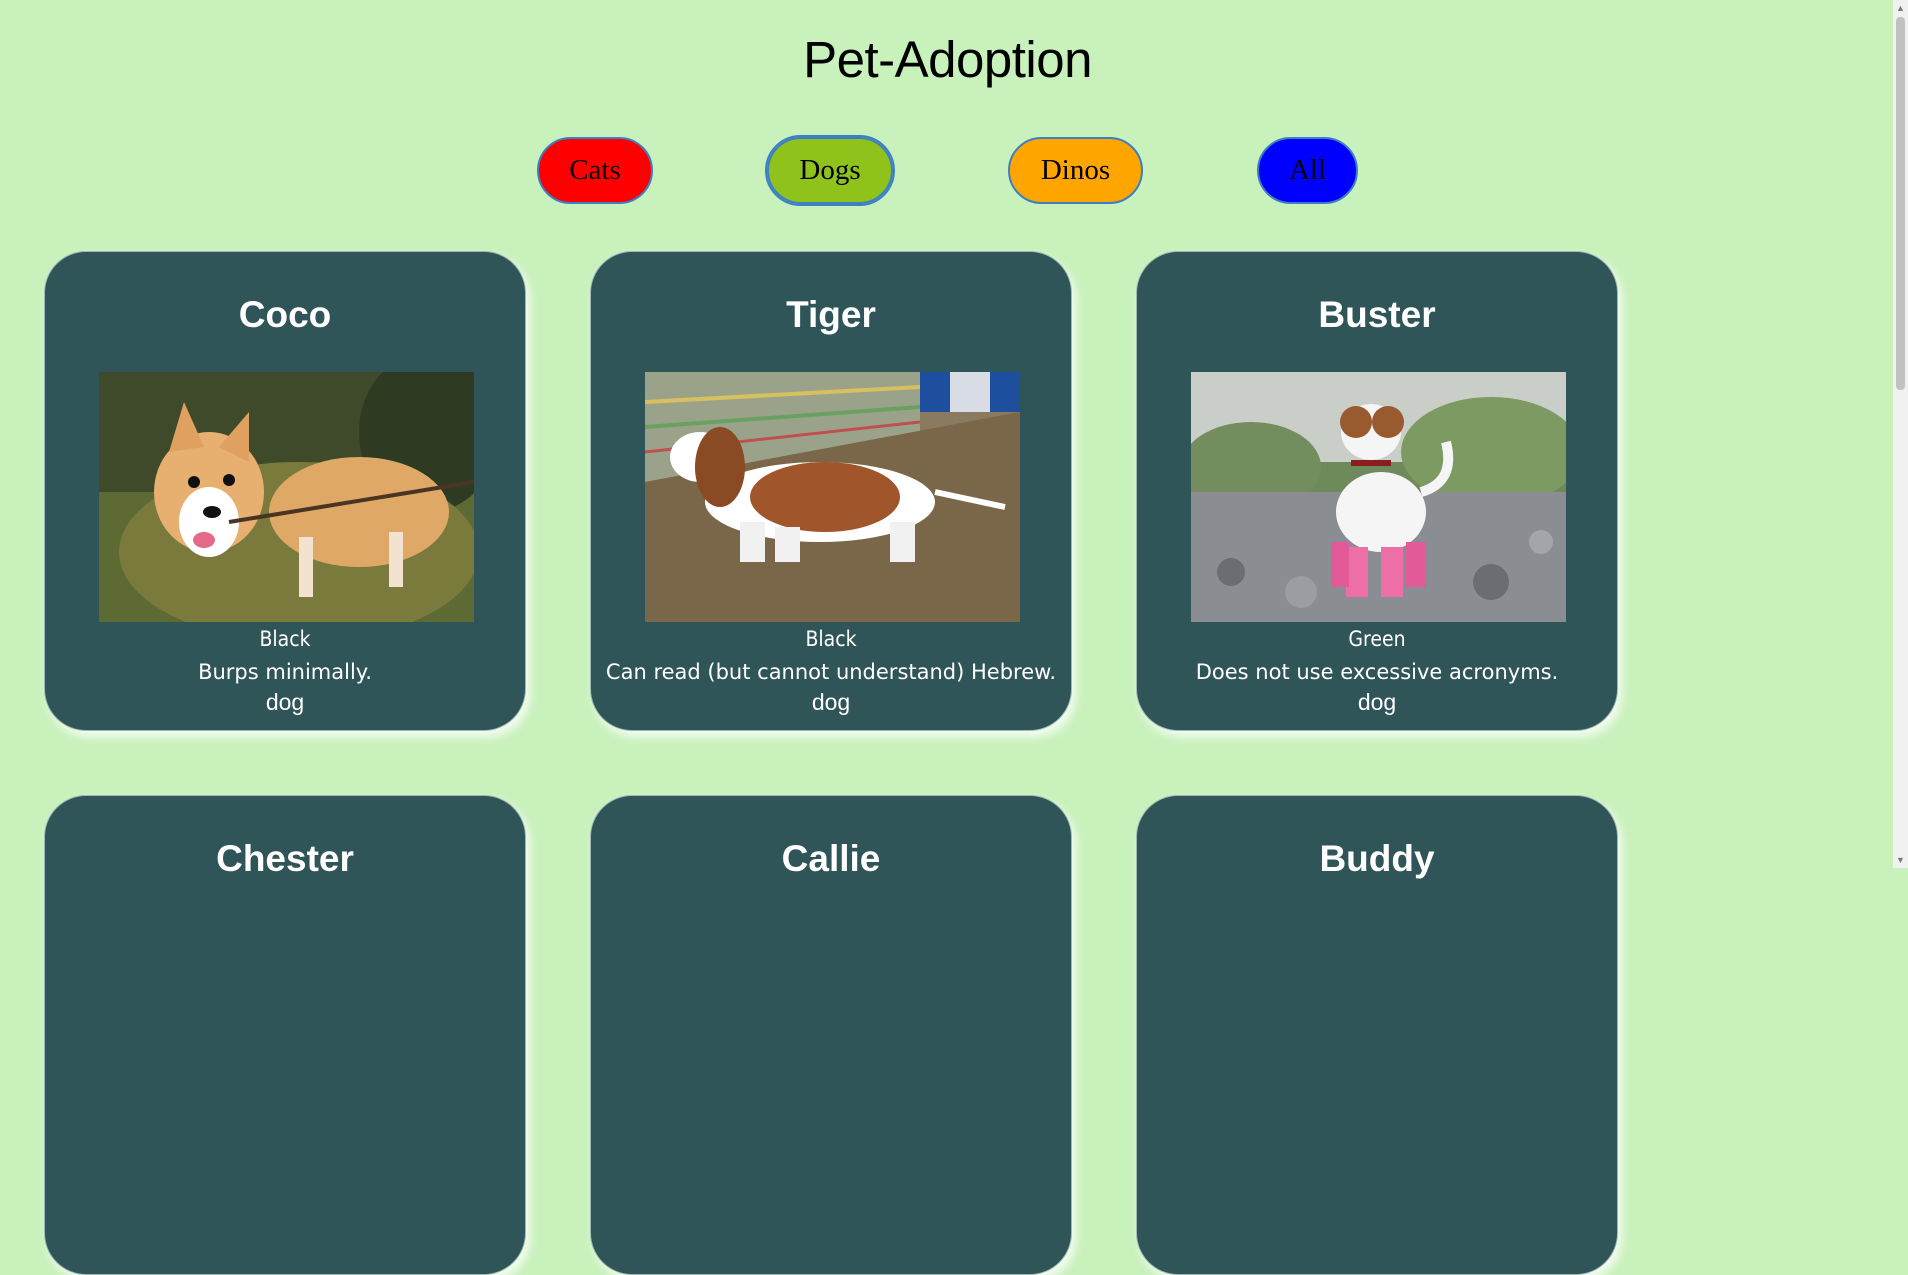 This screenshot has width=1908, height=1275. What do you see at coordinates (1900, 434) in the screenshot?
I see `vertical-scrollbar: ▲ ▼` at bounding box center [1900, 434].